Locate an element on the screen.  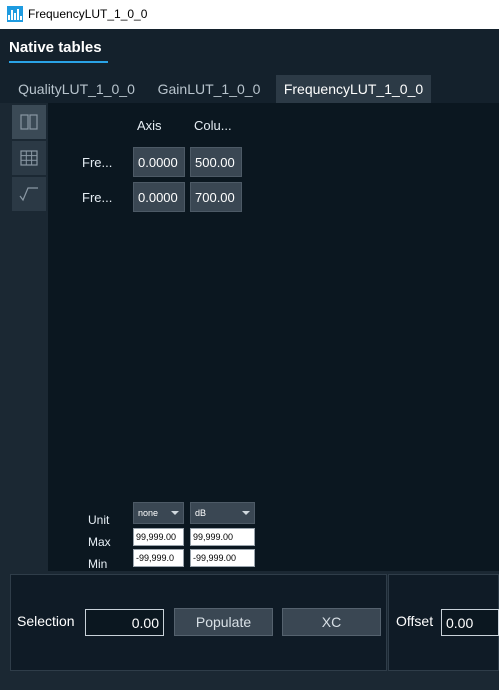
value-min-input: -99,999.00 is located at coordinates (222, 558).